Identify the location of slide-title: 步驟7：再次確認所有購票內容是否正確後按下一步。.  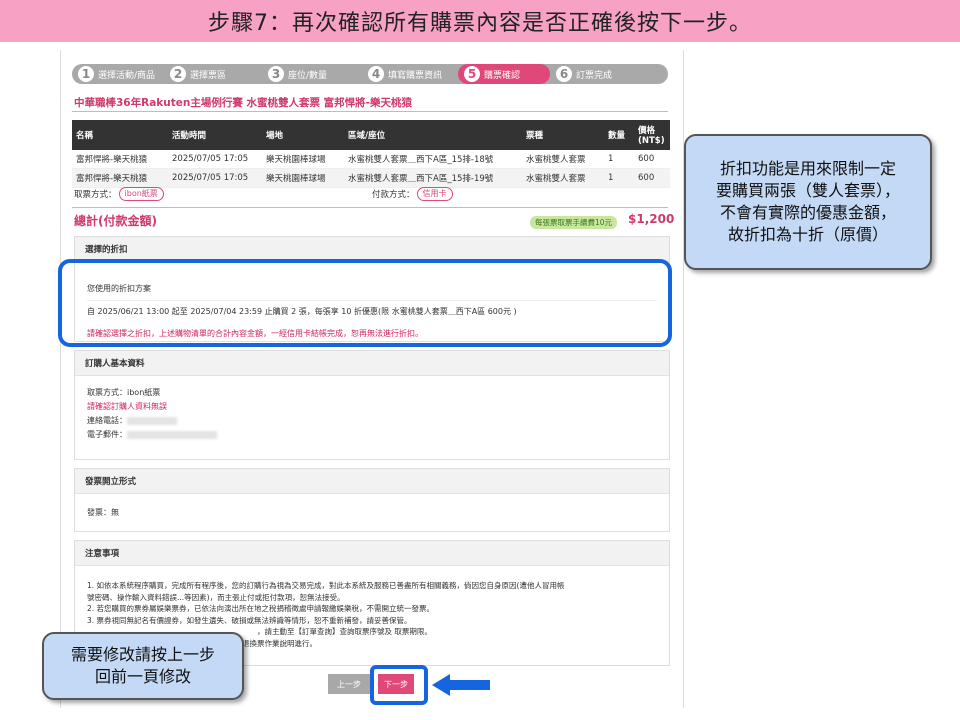
(480, 21).